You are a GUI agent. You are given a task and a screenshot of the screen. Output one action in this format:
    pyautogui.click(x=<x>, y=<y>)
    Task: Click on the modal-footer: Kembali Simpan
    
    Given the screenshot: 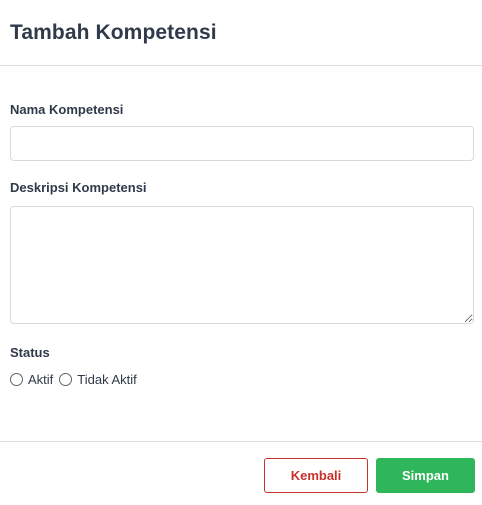 What is the action you would take?
    pyautogui.click(x=241, y=473)
    